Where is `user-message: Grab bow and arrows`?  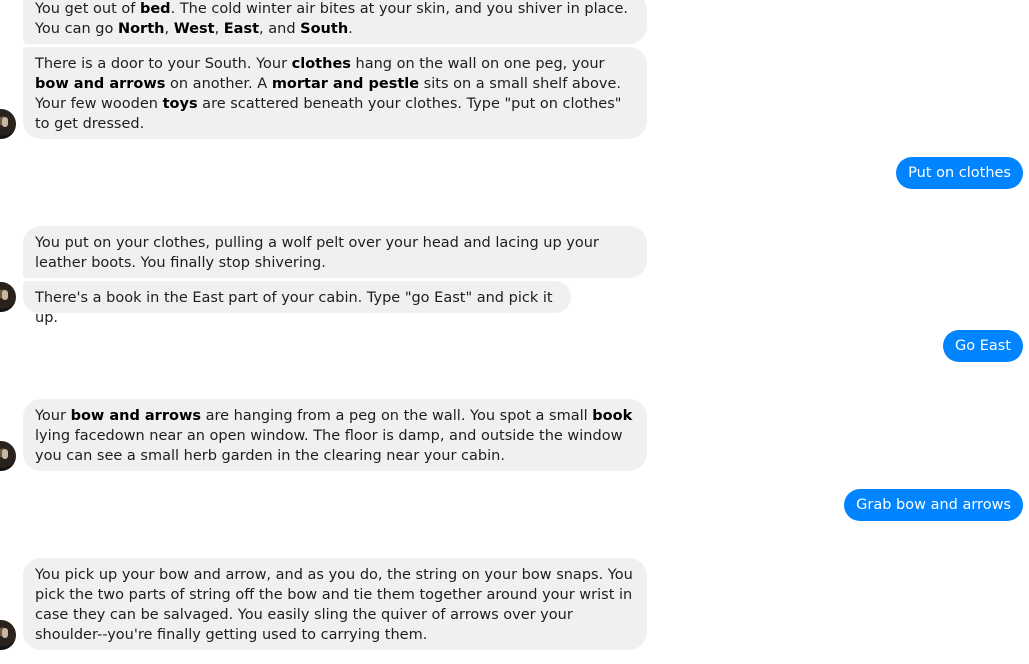 user-message: Grab bow and arrows is located at coordinates (933, 505).